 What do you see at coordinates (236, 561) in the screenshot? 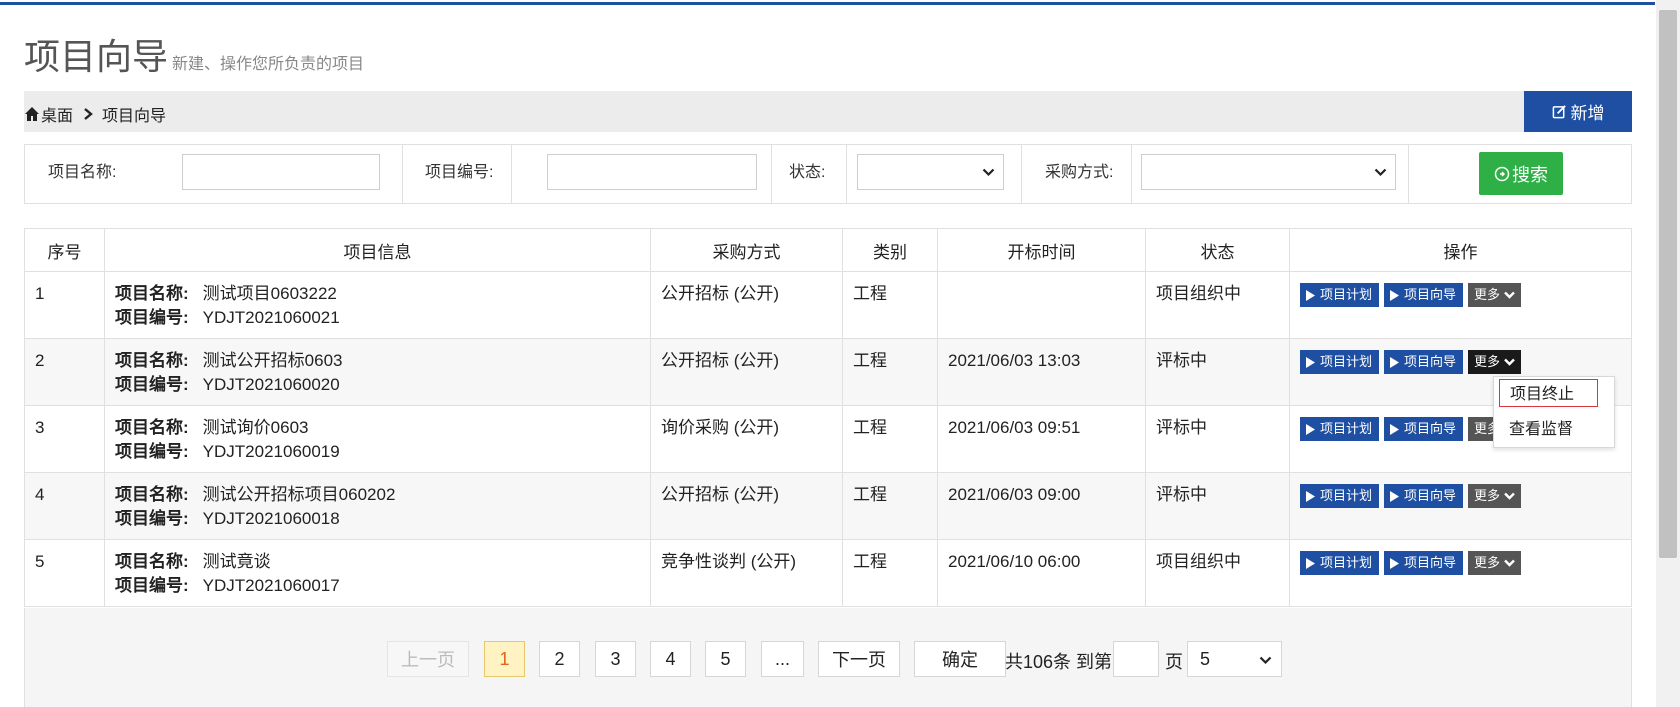
I see `project-name-value: 测试竟谈` at bounding box center [236, 561].